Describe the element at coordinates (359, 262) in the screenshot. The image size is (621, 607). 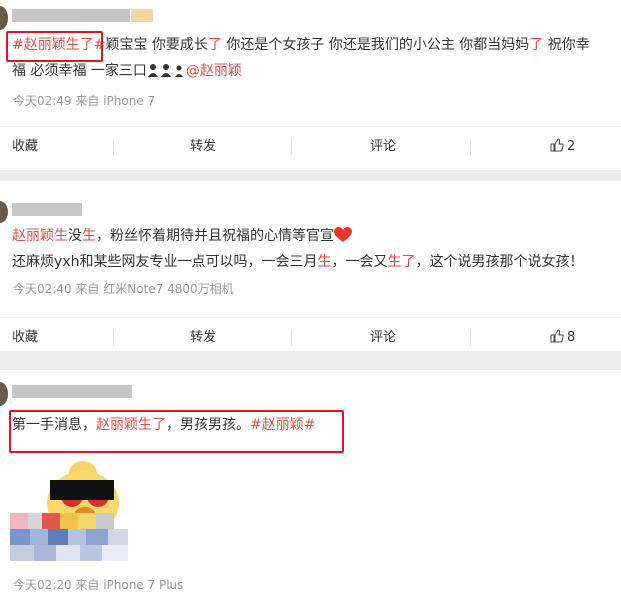
I see `text-segment: ，一会又` at that location.